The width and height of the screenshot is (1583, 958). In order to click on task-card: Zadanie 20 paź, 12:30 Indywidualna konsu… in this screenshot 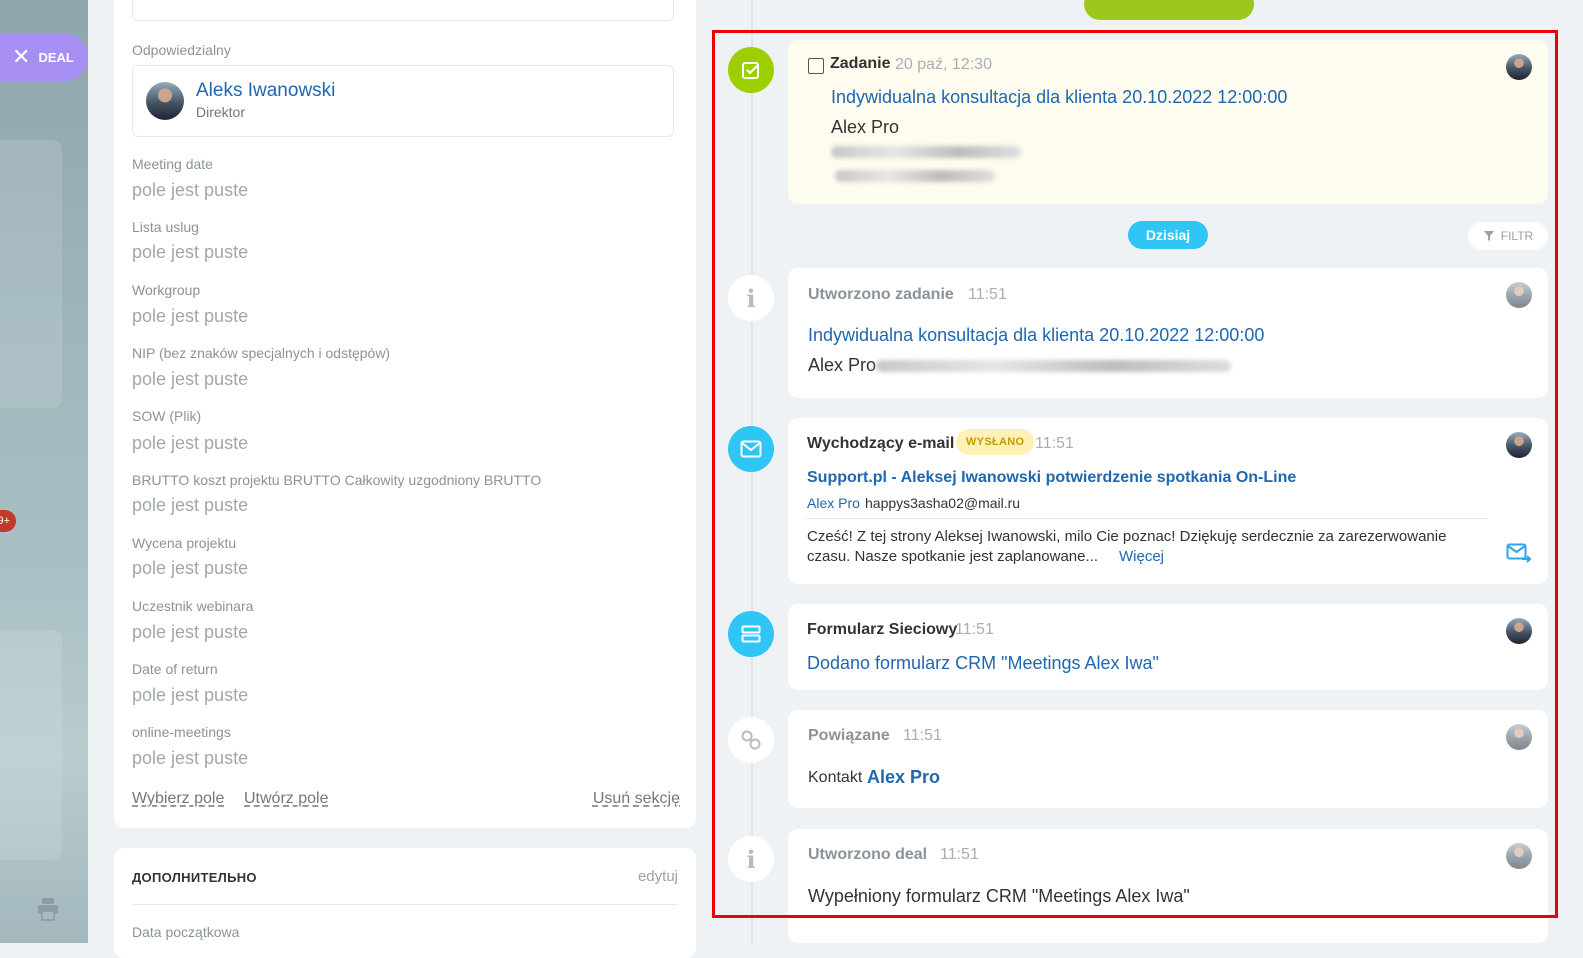, I will do `click(1168, 122)`.